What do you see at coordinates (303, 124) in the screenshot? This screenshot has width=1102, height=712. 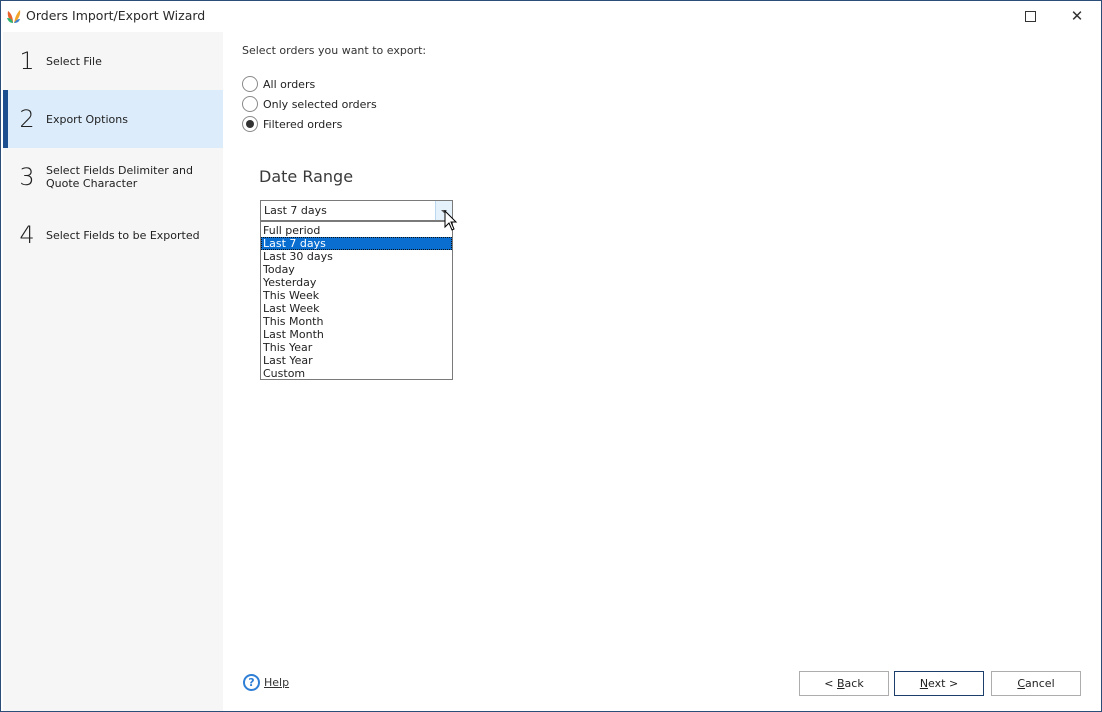 I see `radio-label: Filtered orders` at bounding box center [303, 124].